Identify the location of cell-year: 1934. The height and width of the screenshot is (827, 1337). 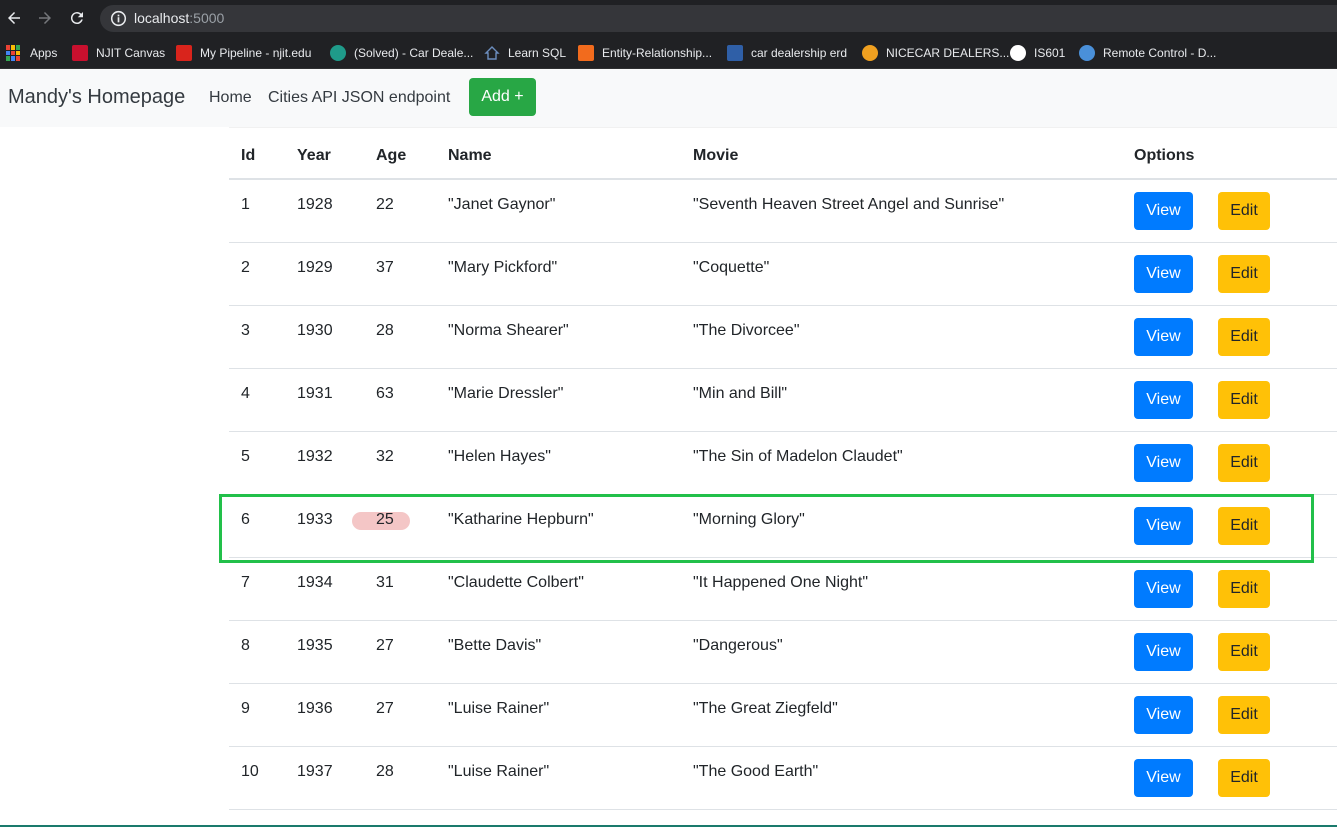
(315, 582).